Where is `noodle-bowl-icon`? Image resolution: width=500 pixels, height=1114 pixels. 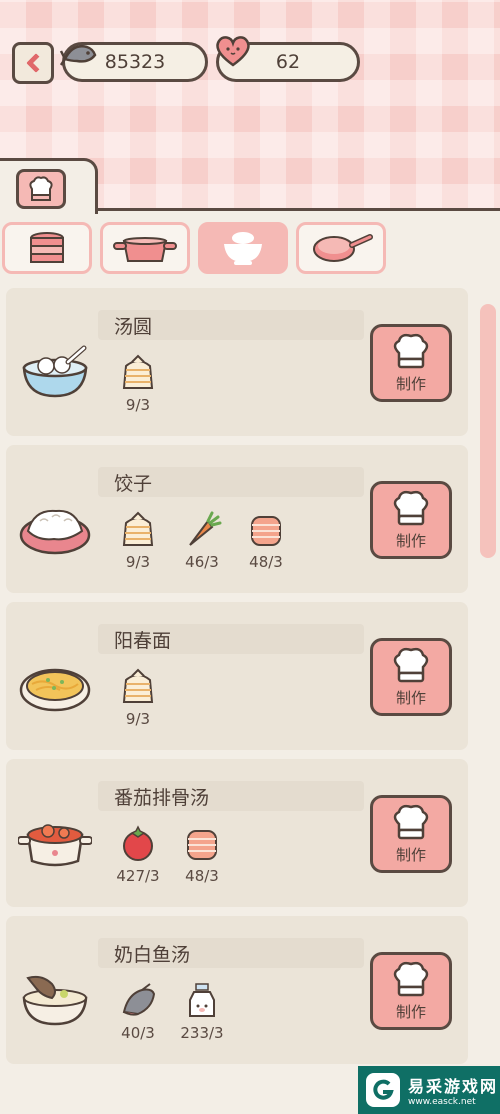 noodle-bowl-icon is located at coordinates (55, 690).